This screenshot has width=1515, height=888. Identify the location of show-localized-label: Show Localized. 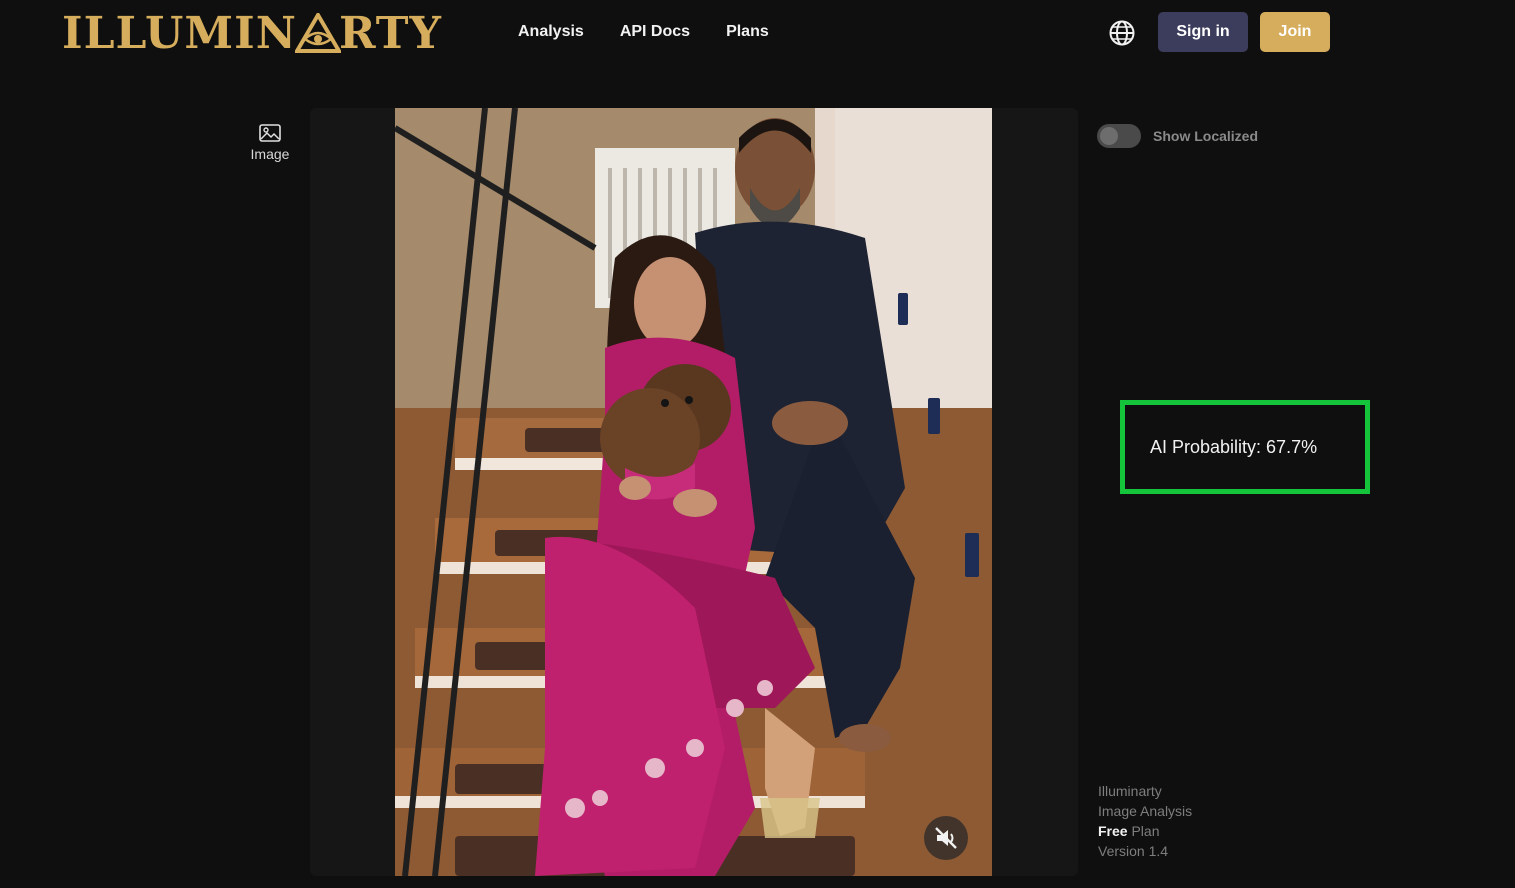
(1206, 136).